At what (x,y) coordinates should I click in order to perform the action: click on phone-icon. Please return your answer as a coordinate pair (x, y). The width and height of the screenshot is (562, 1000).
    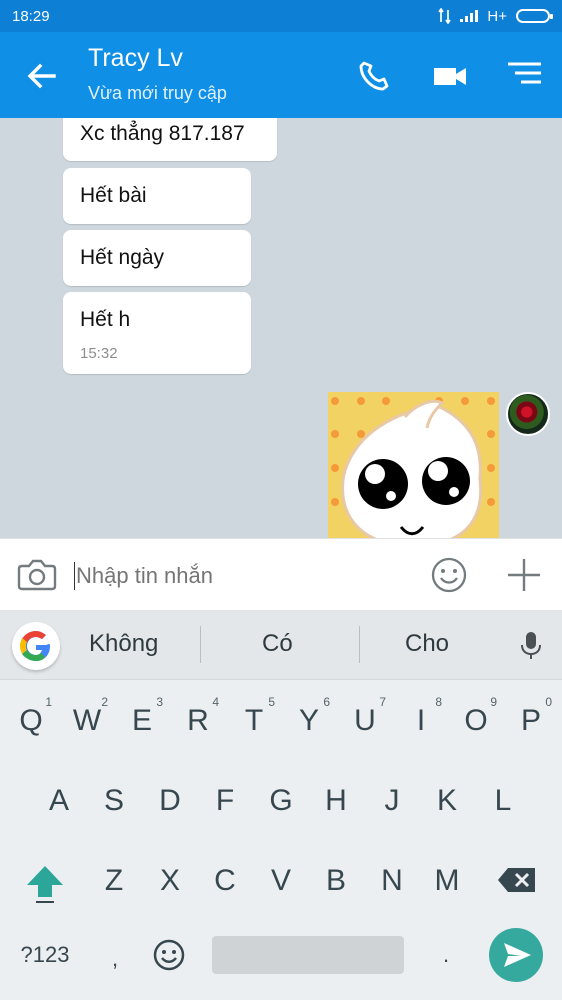
    Looking at the image, I should click on (374, 76).